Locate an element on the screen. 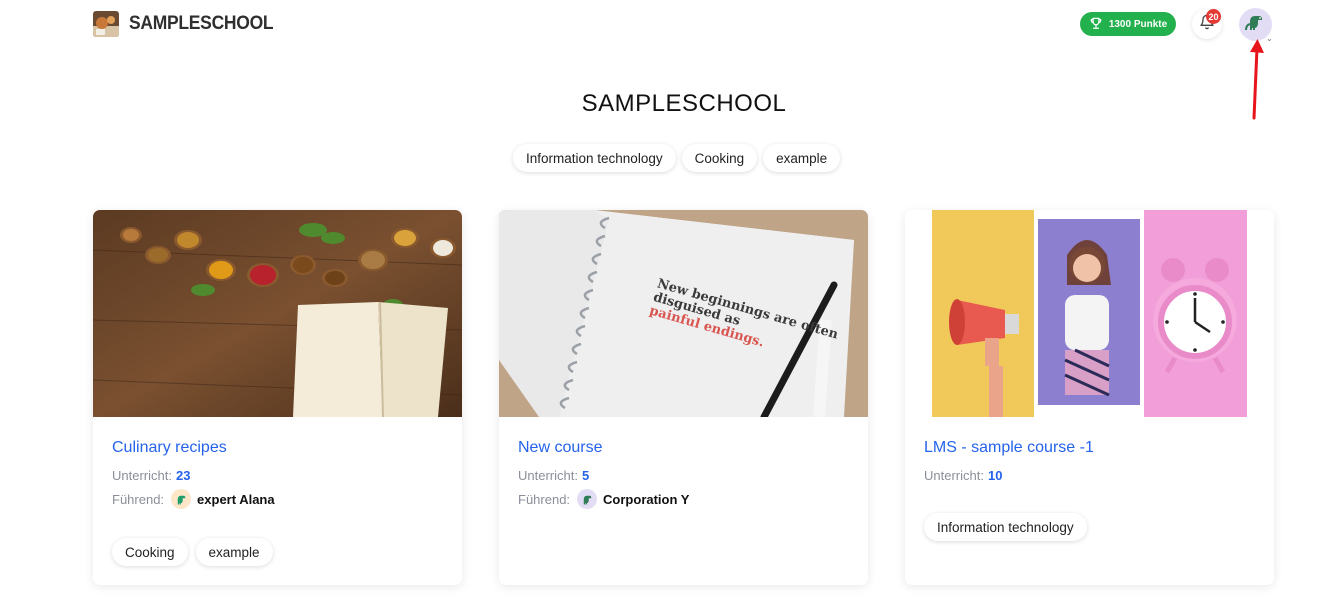 The height and width of the screenshot is (606, 1323). leader-name: Corporation Y is located at coordinates (646, 499).